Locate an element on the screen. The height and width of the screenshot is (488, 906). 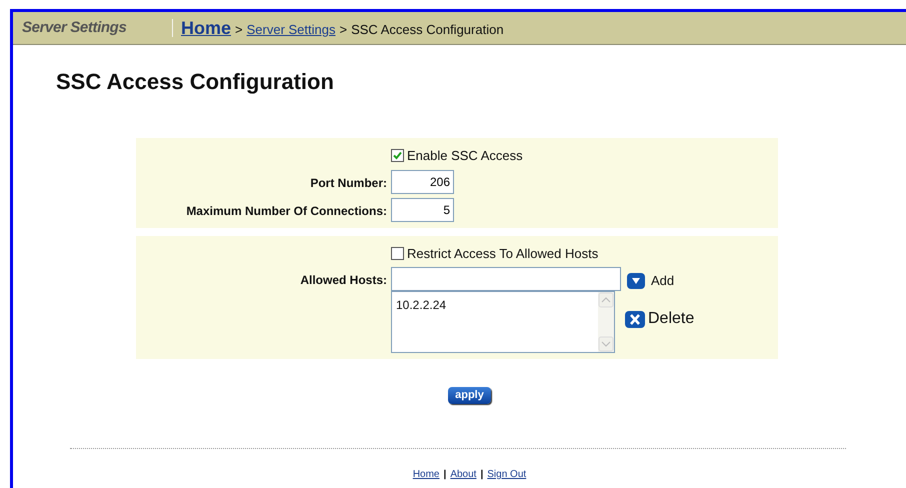
breadcrumb-current: SSC Access Configuration is located at coordinates (427, 29).